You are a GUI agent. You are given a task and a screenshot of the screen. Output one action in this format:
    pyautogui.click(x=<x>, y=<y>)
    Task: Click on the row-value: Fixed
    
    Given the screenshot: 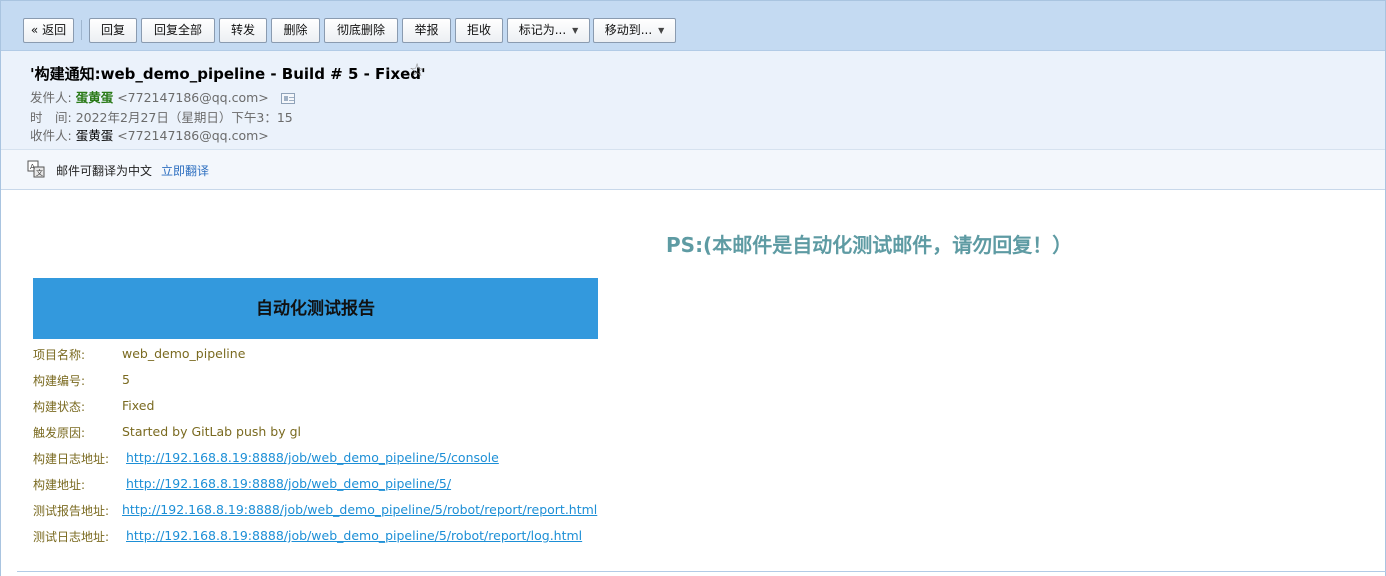 What is the action you would take?
    pyautogui.click(x=138, y=405)
    